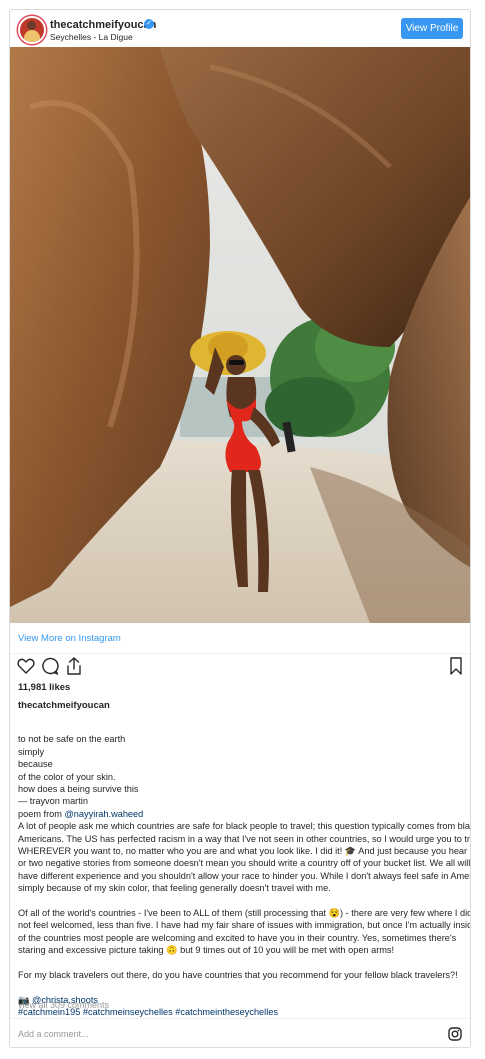  I want to click on poem-line: to not be safe on the earth, so click(72, 739).